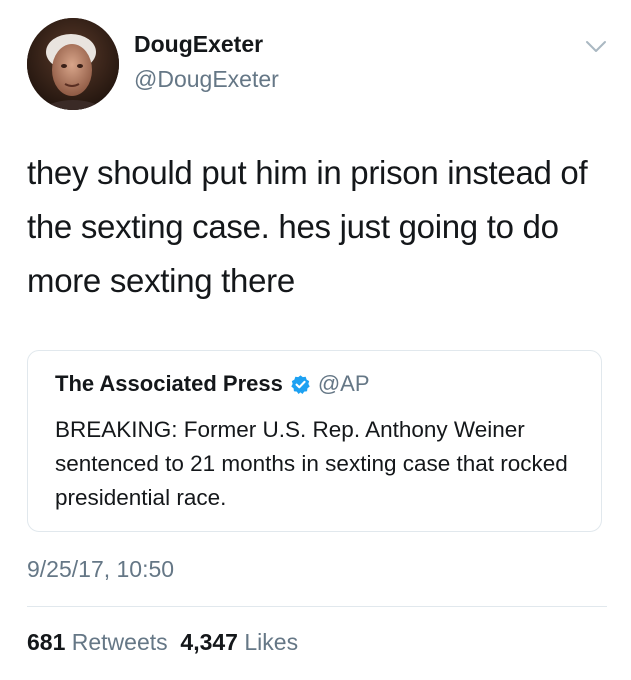  What do you see at coordinates (198, 44) in the screenshot?
I see `author-display-name: DougExeter` at bounding box center [198, 44].